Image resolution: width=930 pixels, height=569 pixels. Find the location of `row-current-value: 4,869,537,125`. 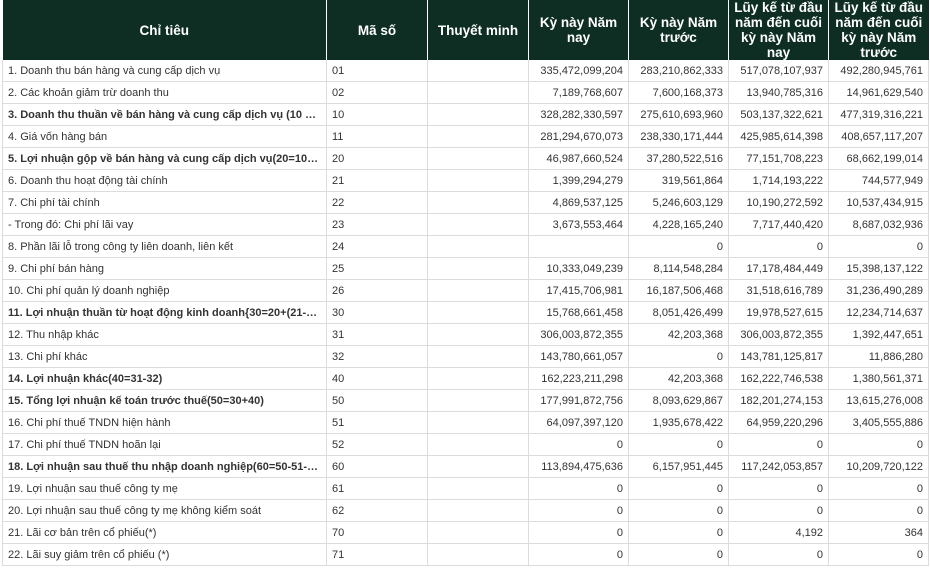

row-current-value: 4,869,537,125 is located at coordinates (578, 202).